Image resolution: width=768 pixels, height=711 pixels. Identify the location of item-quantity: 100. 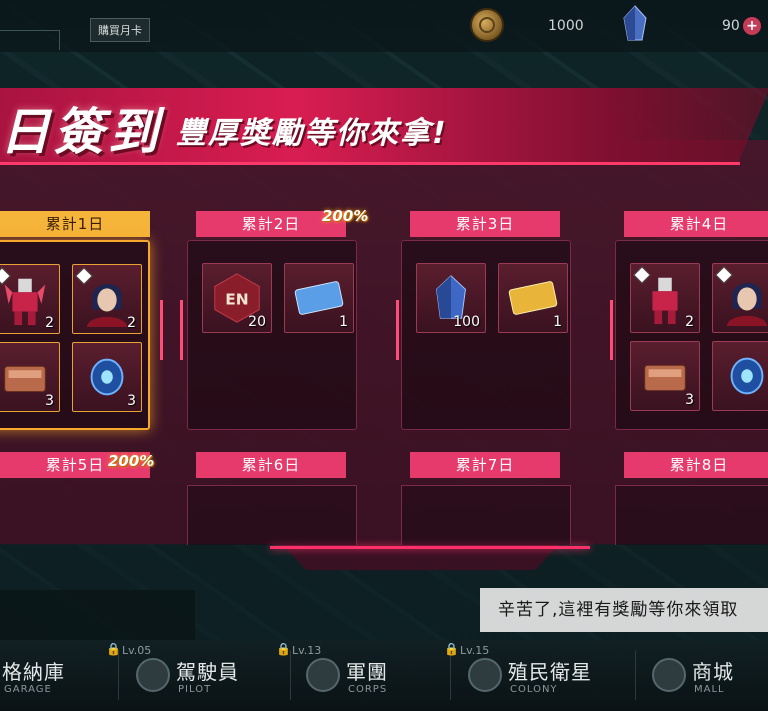
(466, 322).